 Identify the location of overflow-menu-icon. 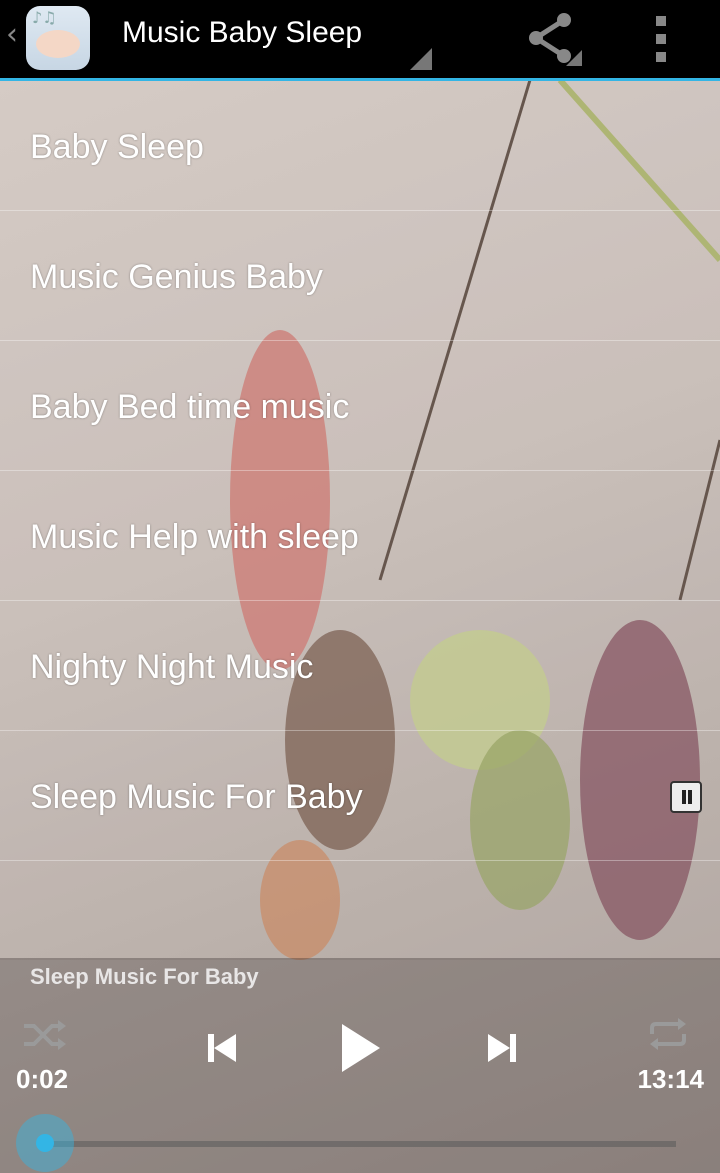
(661, 37).